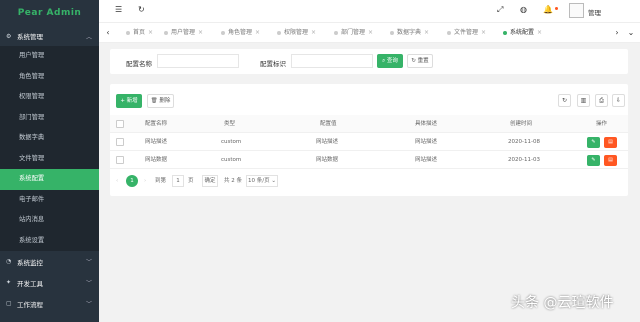 The width and height of the screenshot is (640, 322). What do you see at coordinates (49, 36) in the screenshot?
I see `sidebar-group-system: ⚙ 系统管理 ︿` at bounding box center [49, 36].